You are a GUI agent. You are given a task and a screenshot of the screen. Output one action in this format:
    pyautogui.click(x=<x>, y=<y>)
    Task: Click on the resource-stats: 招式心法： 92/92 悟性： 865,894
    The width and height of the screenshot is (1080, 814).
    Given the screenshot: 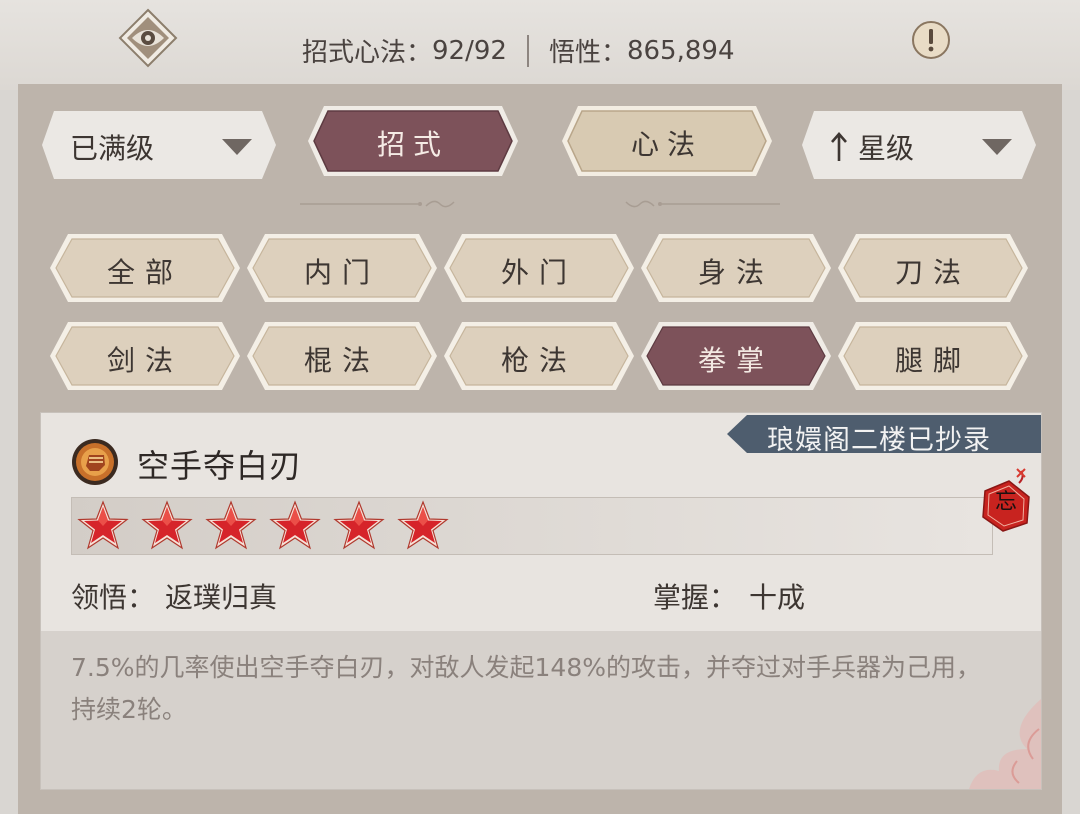 What is the action you would take?
    pyautogui.click(x=518, y=50)
    